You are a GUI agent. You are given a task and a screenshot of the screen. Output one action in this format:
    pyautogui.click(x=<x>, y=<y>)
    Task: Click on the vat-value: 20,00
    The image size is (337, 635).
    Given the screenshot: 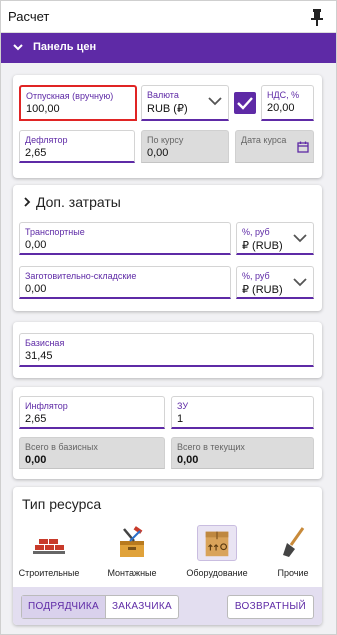 What is the action you would take?
    pyautogui.click(x=281, y=108)
    